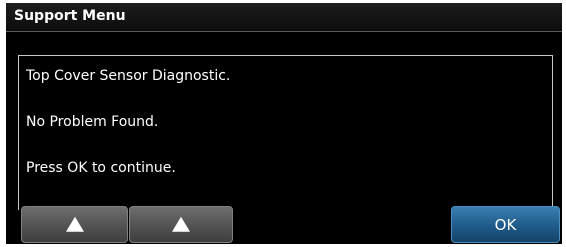 The width and height of the screenshot is (566, 247). Describe the element at coordinates (101, 168) in the screenshot. I see `message-line-instruction: Press OK to continue.` at that location.